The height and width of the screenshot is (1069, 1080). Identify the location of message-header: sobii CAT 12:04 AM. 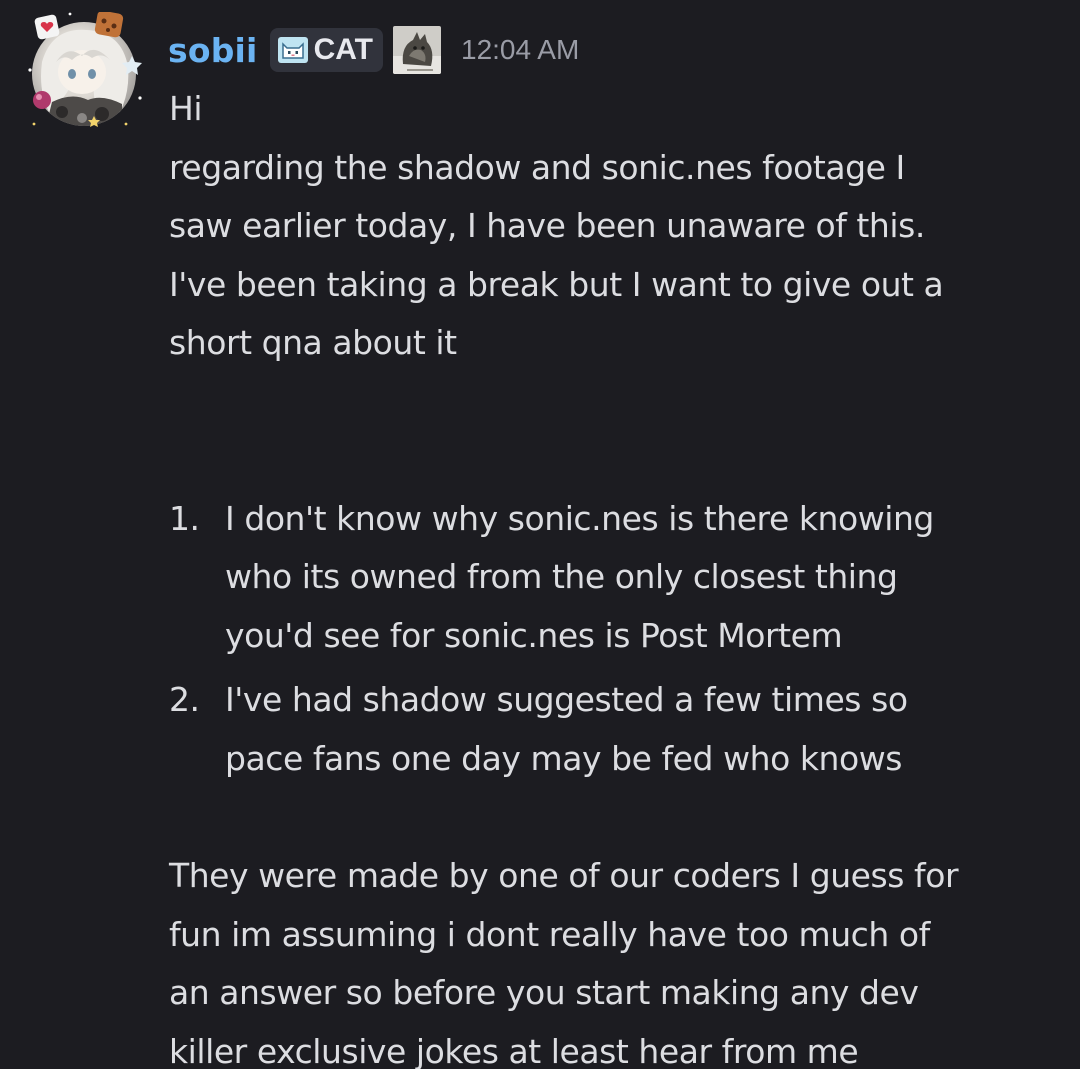
(373, 50).